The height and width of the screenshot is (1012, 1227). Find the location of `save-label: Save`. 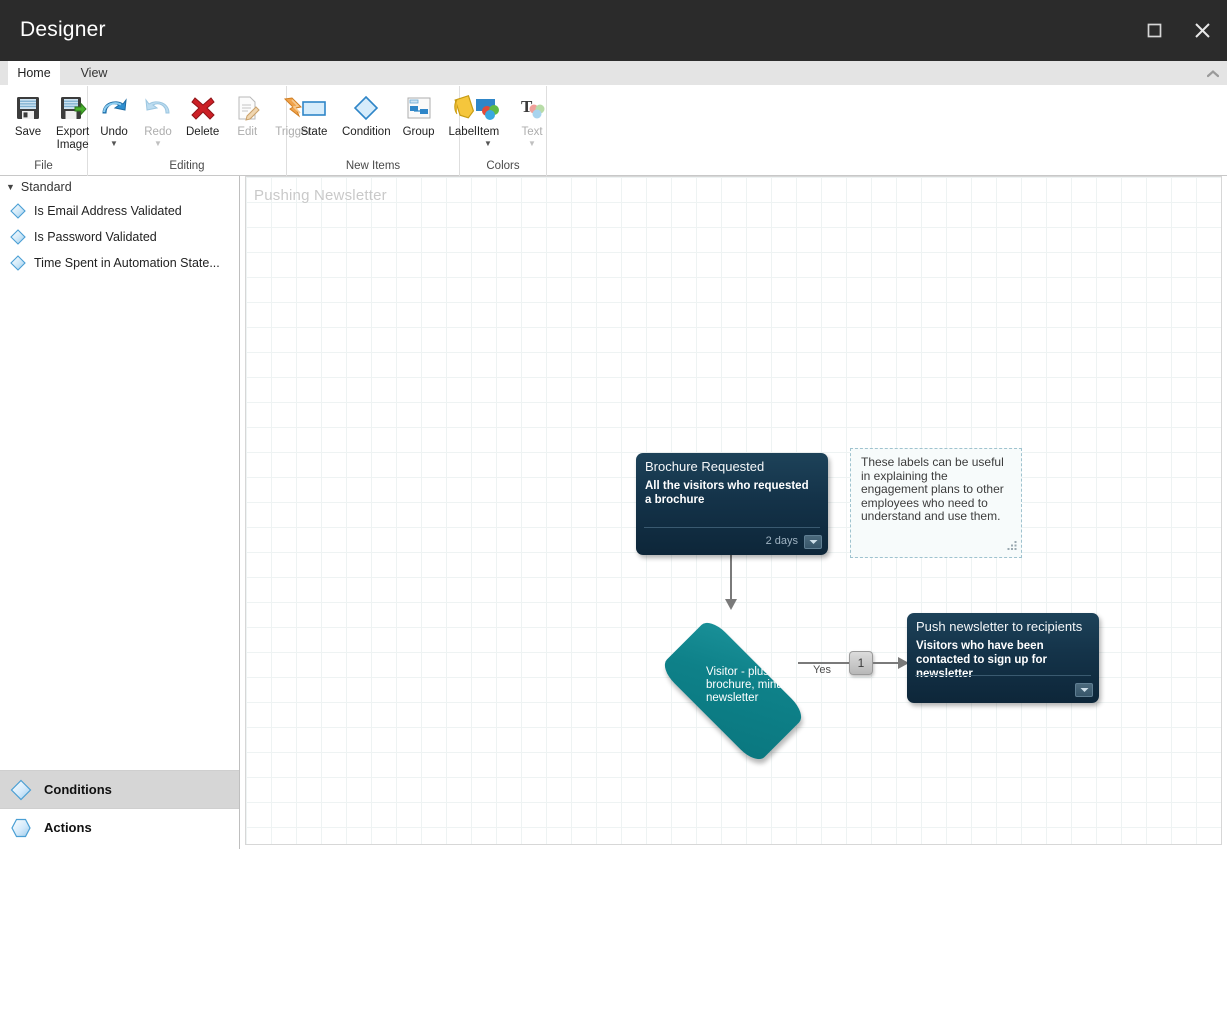

save-label: Save is located at coordinates (28, 132).